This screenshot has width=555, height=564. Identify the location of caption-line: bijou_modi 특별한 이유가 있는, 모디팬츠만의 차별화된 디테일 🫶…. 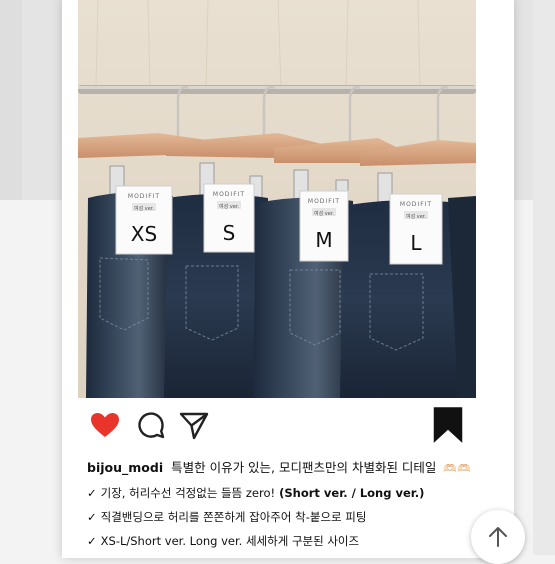
(297, 468).